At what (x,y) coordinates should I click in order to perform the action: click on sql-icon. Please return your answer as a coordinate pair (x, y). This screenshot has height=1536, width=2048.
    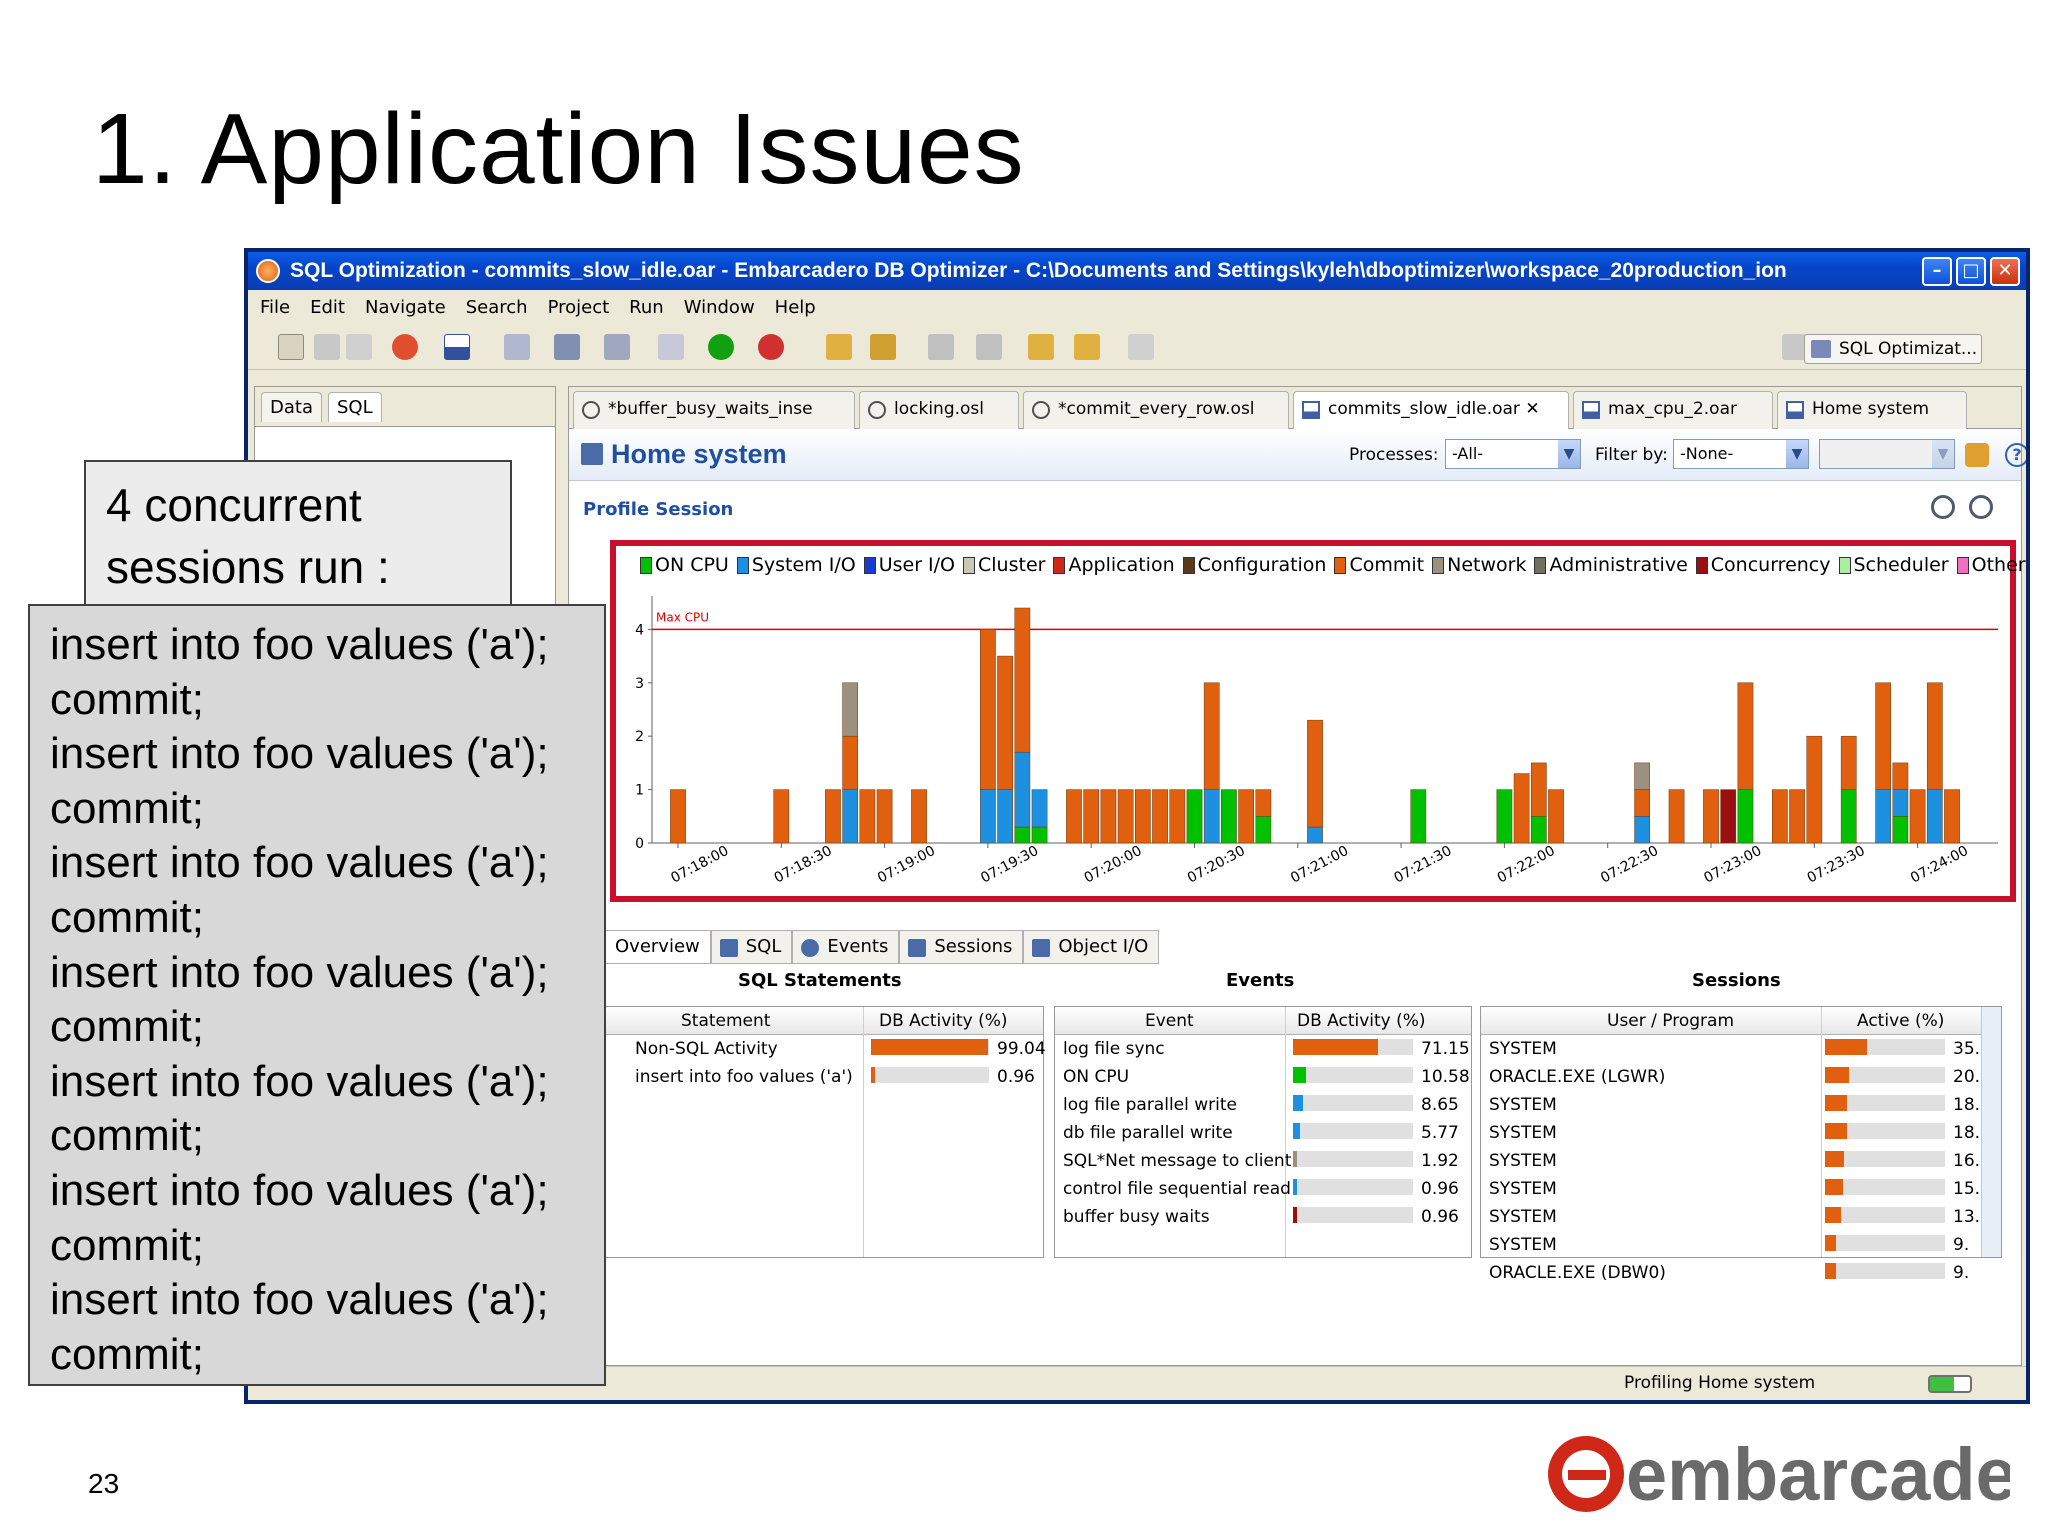
    Looking at the image, I should click on (617, 347).